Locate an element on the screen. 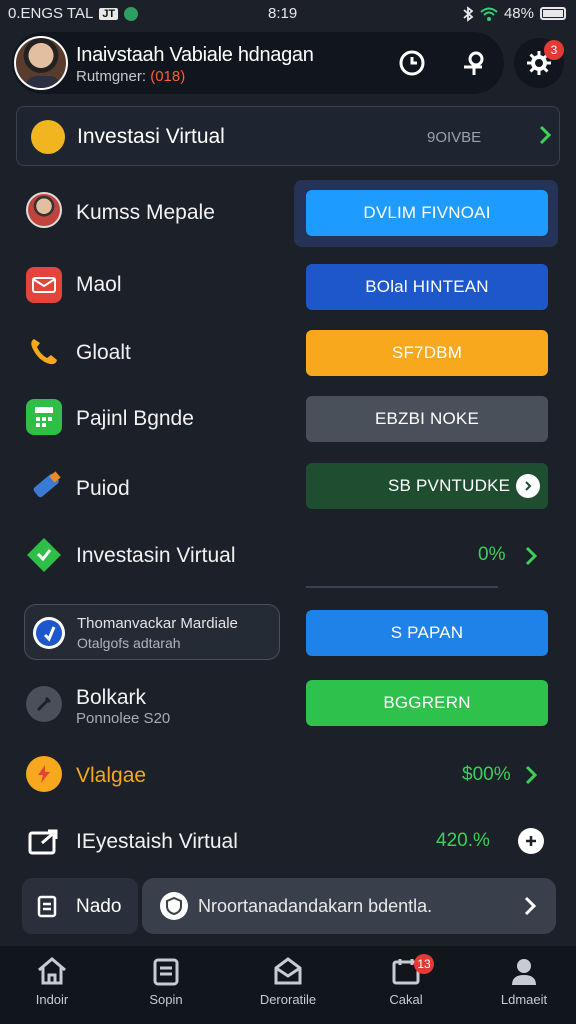 The image size is (576, 1024). home-icon is located at coordinates (52, 971).